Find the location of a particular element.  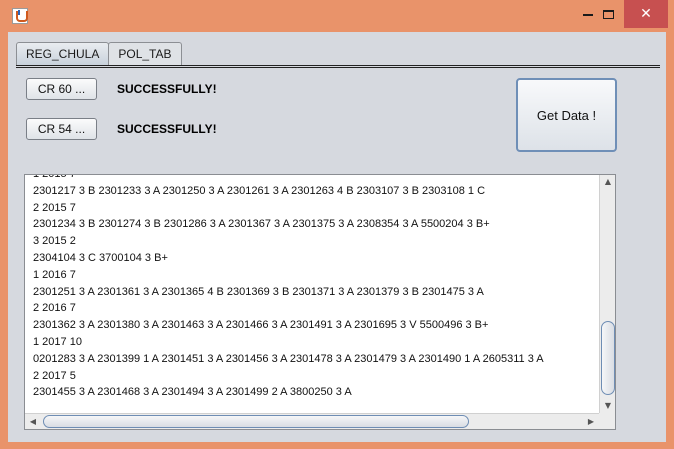

maximize-icon is located at coordinates (608, 14).